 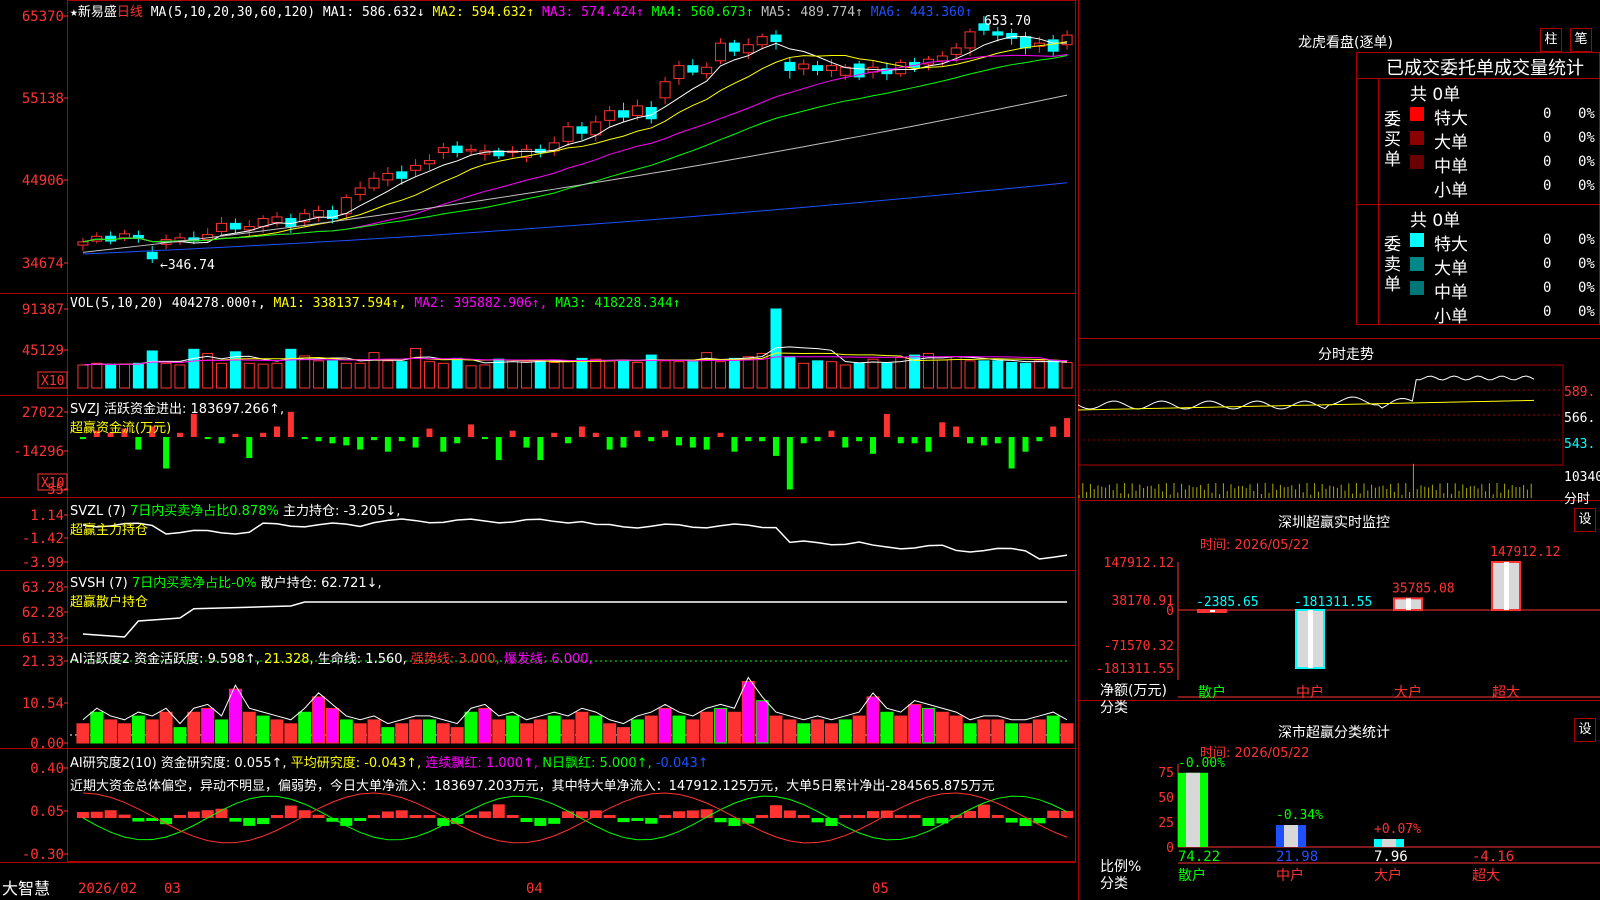 I want to click on svzl-label: SVZL (7), so click(x=98, y=511).